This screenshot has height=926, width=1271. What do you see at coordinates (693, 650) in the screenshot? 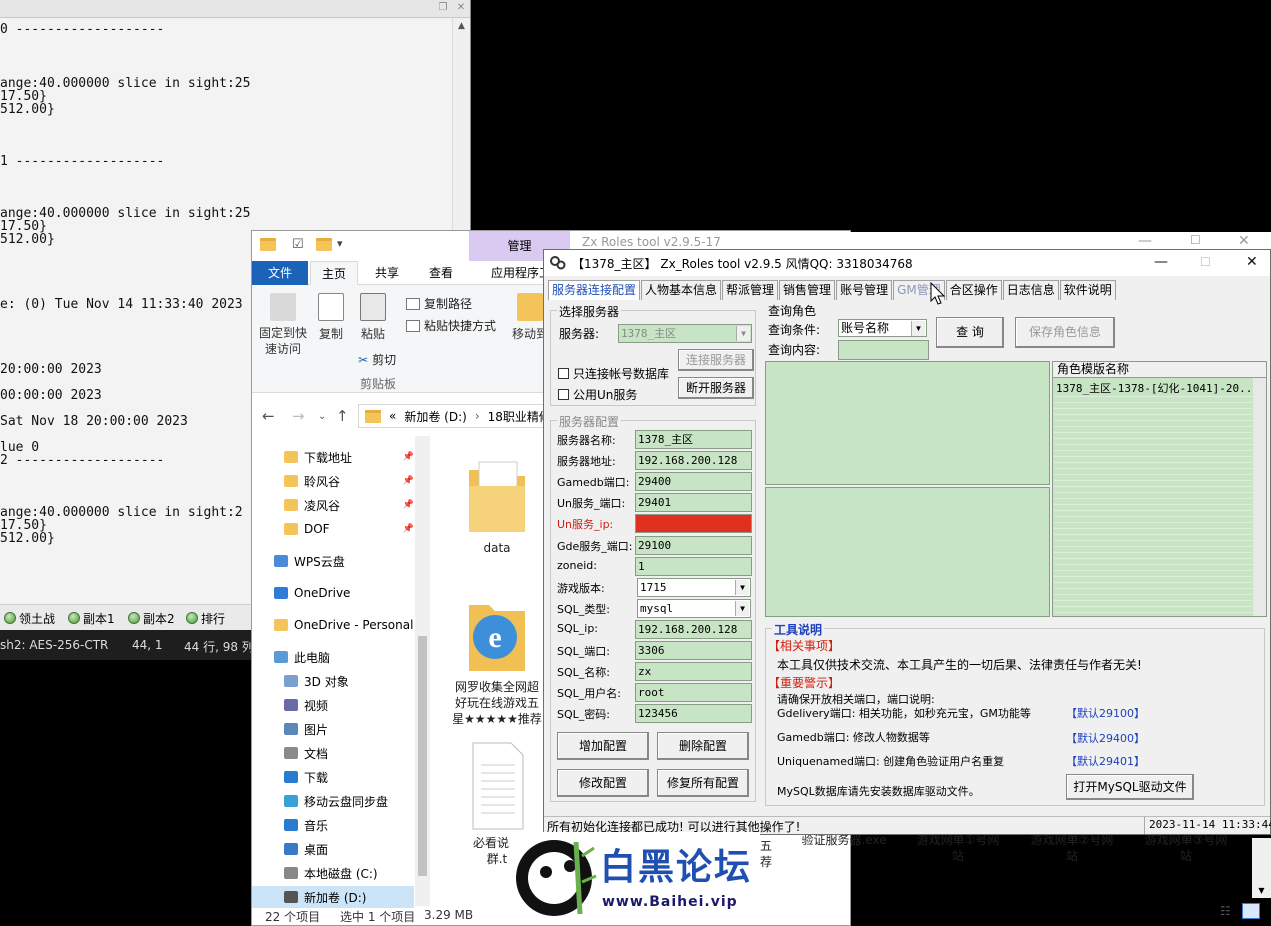
I see `config-input: 3306` at bounding box center [693, 650].